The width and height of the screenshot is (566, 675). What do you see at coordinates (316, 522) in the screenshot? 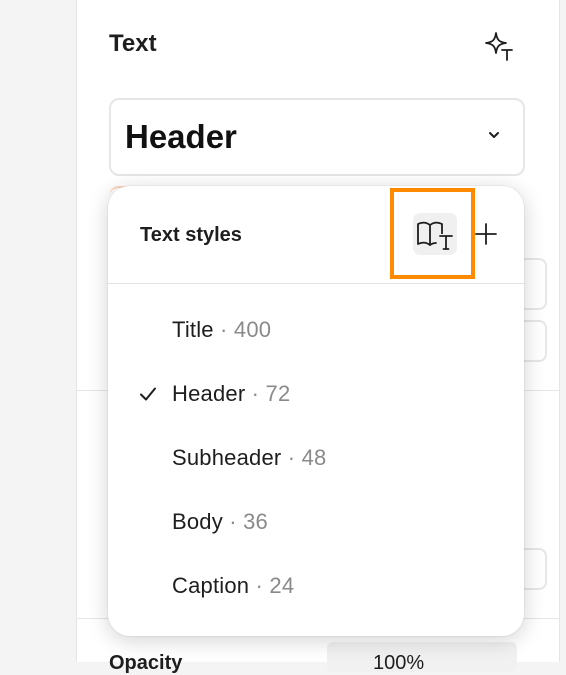
I see `style-item-body: Body · 36` at bounding box center [316, 522].